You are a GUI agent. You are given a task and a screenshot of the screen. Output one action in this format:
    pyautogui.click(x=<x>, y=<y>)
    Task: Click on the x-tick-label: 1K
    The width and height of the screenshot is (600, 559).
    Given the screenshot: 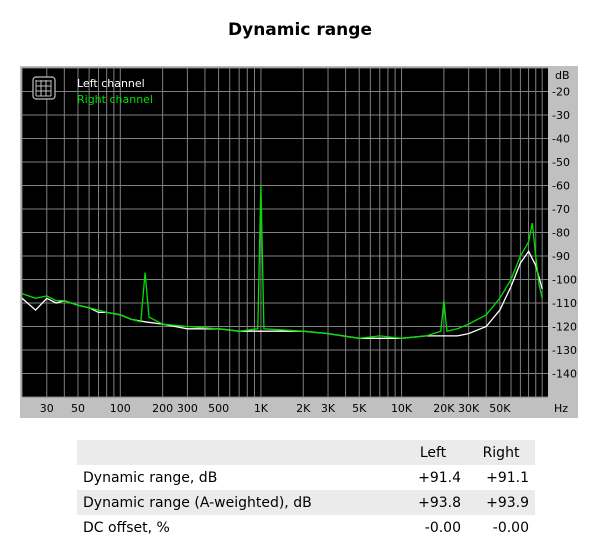 What is the action you would take?
    pyautogui.click(x=261, y=408)
    